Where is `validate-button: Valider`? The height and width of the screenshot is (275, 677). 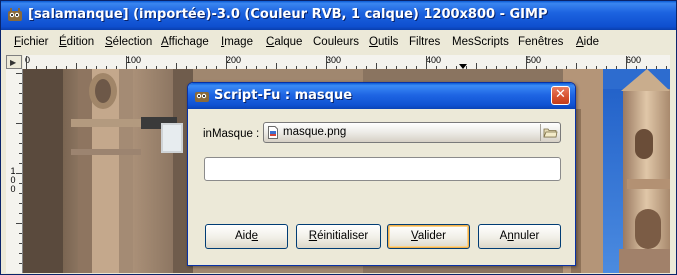
validate-button: Valider is located at coordinates (428, 236).